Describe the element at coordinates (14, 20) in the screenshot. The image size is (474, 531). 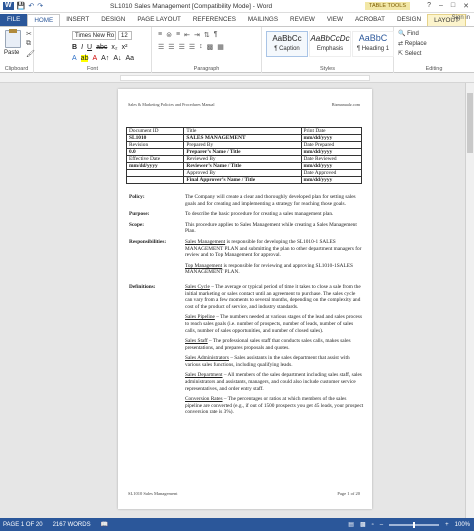
I see `tab-file: FILE` at that location.